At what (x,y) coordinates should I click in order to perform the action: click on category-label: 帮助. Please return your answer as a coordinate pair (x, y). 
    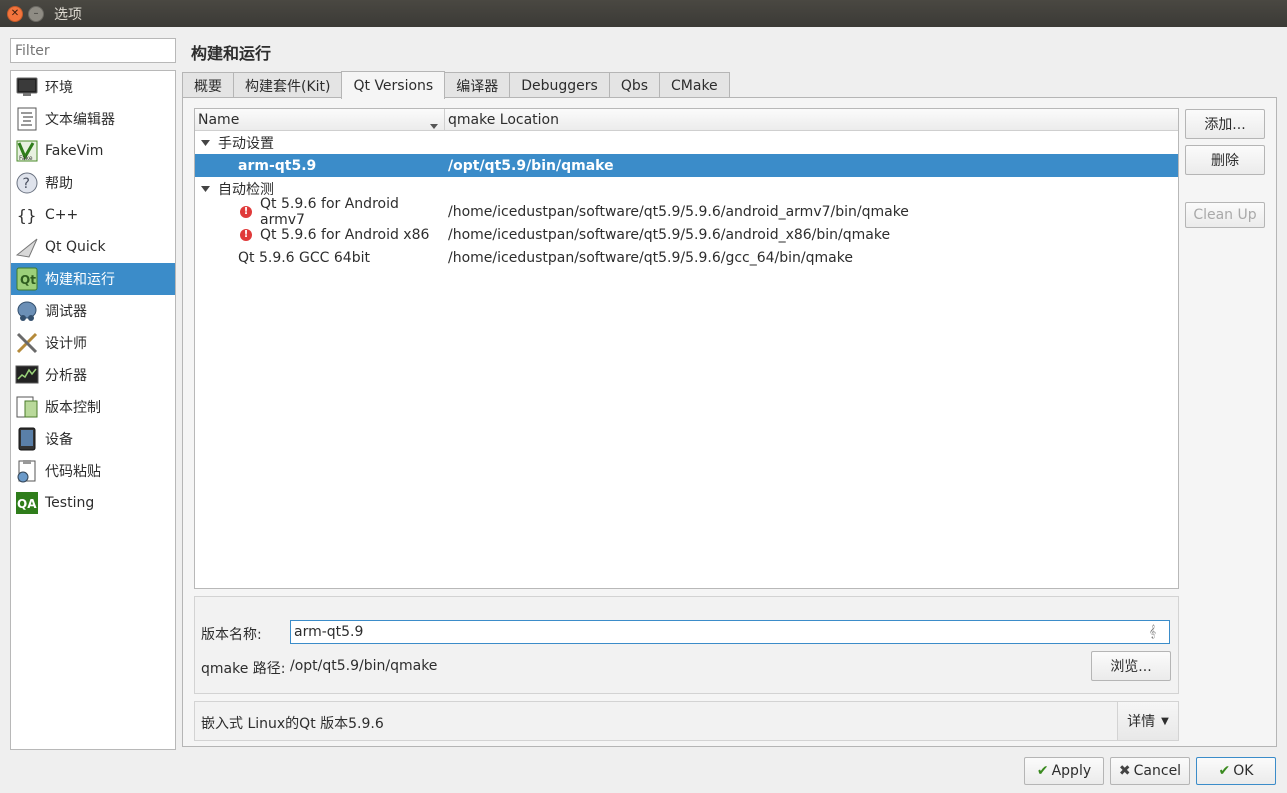
    Looking at the image, I should click on (59, 184).